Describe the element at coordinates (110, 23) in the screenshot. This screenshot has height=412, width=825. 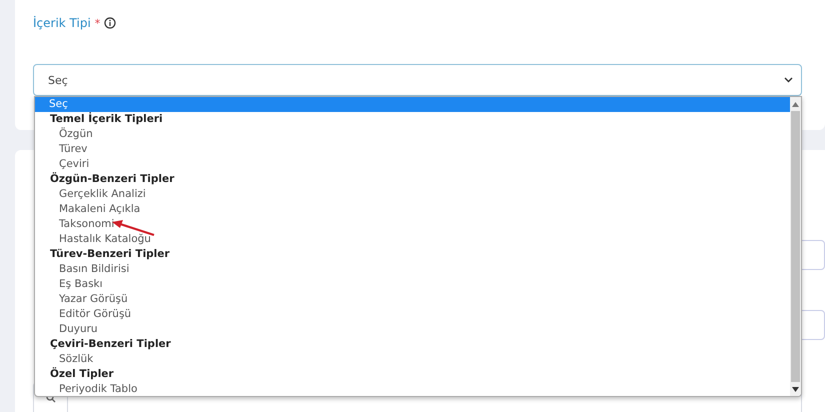
I see `info-icon` at that location.